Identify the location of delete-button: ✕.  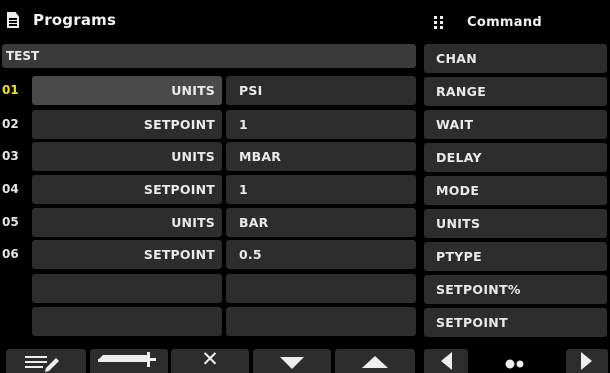
(210, 360).